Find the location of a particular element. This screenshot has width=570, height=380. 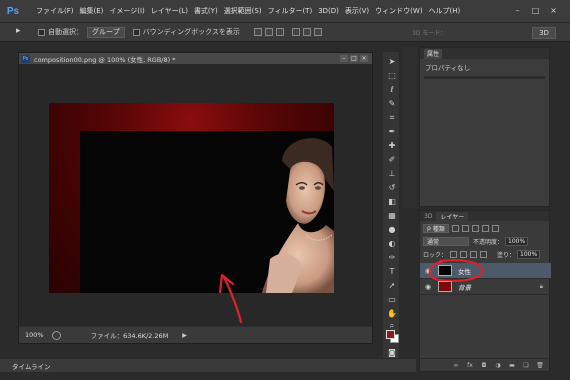

layers-tabbar: 3D レイヤー is located at coordinates (484, 216).